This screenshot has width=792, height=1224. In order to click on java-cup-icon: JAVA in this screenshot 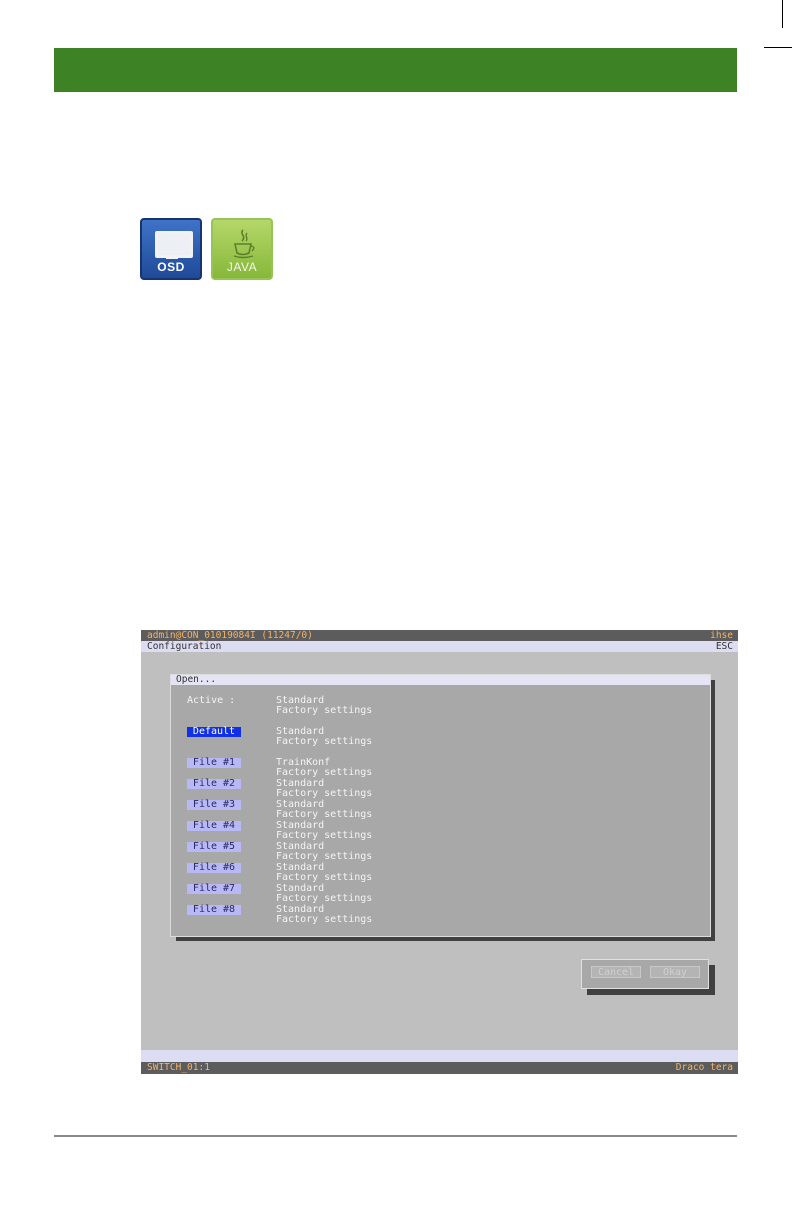, I will do `click(242, 249)`.